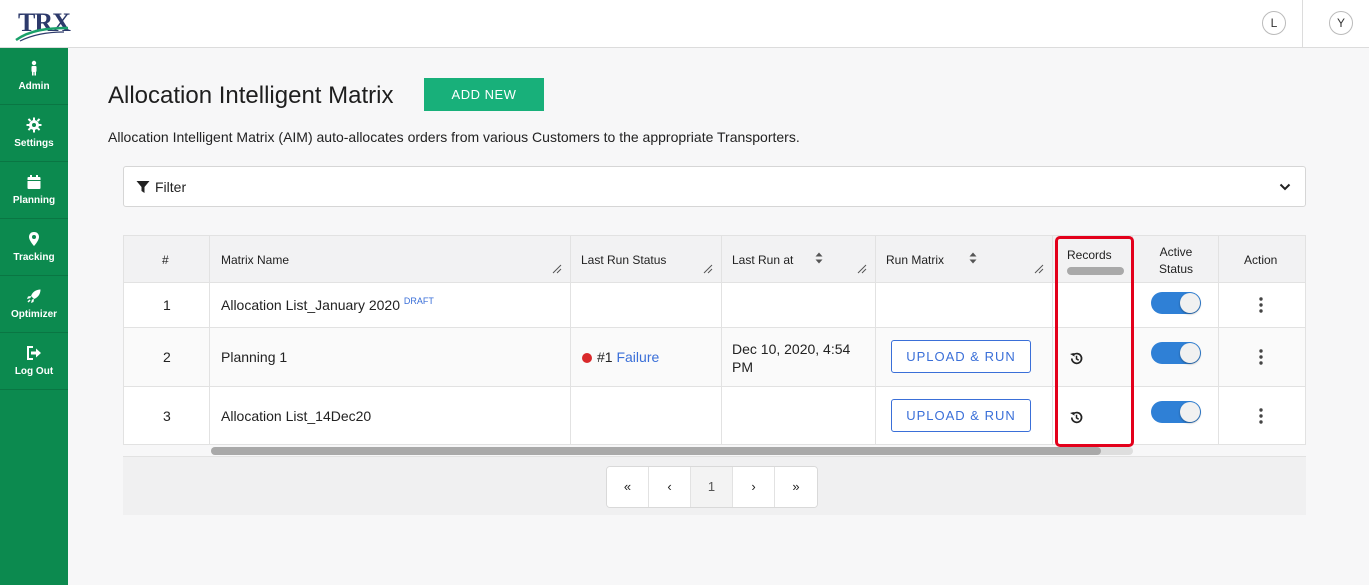  What do you see at coordinates (255, 260) in the screenshot?
I see `column-header-label: Matrix Name` at bounding box center [255, 260].